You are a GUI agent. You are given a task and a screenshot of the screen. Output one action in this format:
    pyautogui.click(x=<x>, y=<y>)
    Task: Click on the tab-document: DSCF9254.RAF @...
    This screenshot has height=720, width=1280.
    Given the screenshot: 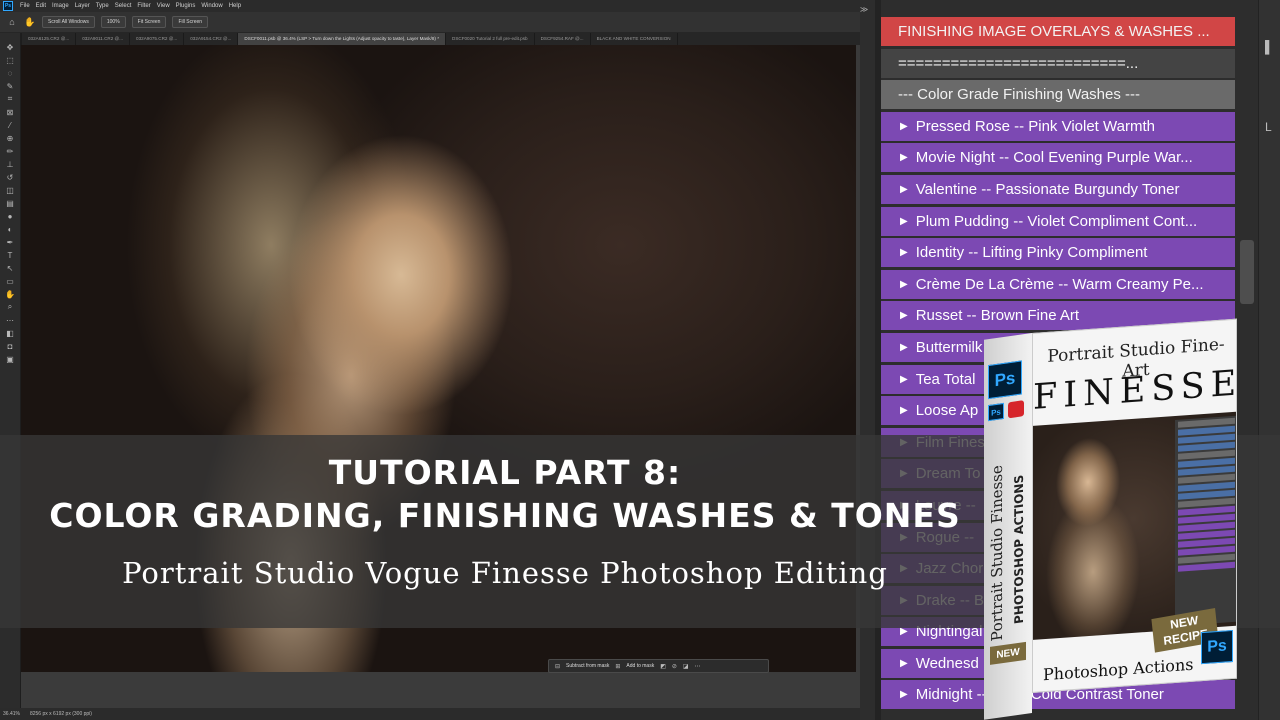 What is the action you would take?
    pyautogui.click(x=563, y=39)
    